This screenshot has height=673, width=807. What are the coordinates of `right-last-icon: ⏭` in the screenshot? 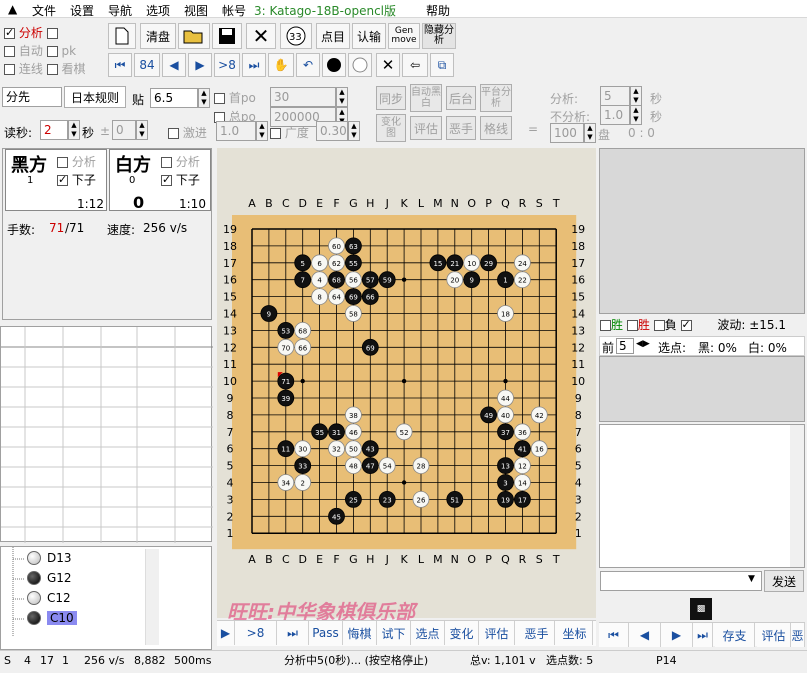 It's located at (703, 635).